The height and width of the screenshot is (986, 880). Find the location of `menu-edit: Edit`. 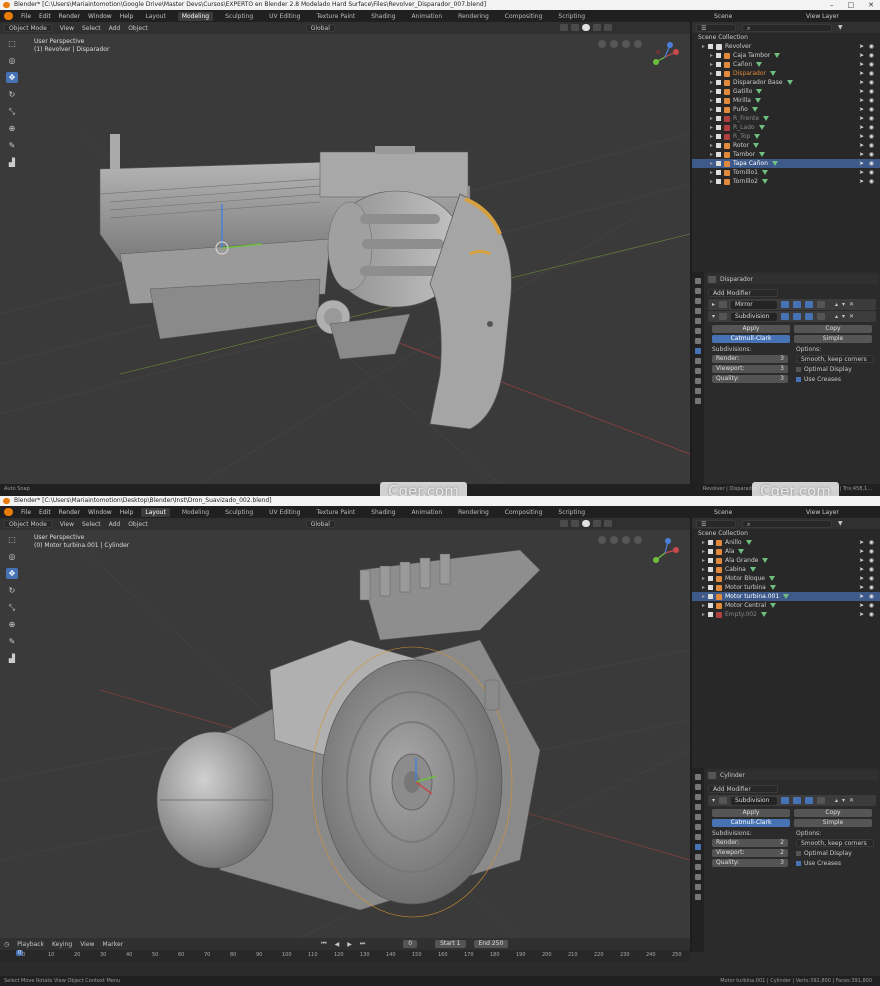

menu-edit: Edit is located at coordinates (45, 512).